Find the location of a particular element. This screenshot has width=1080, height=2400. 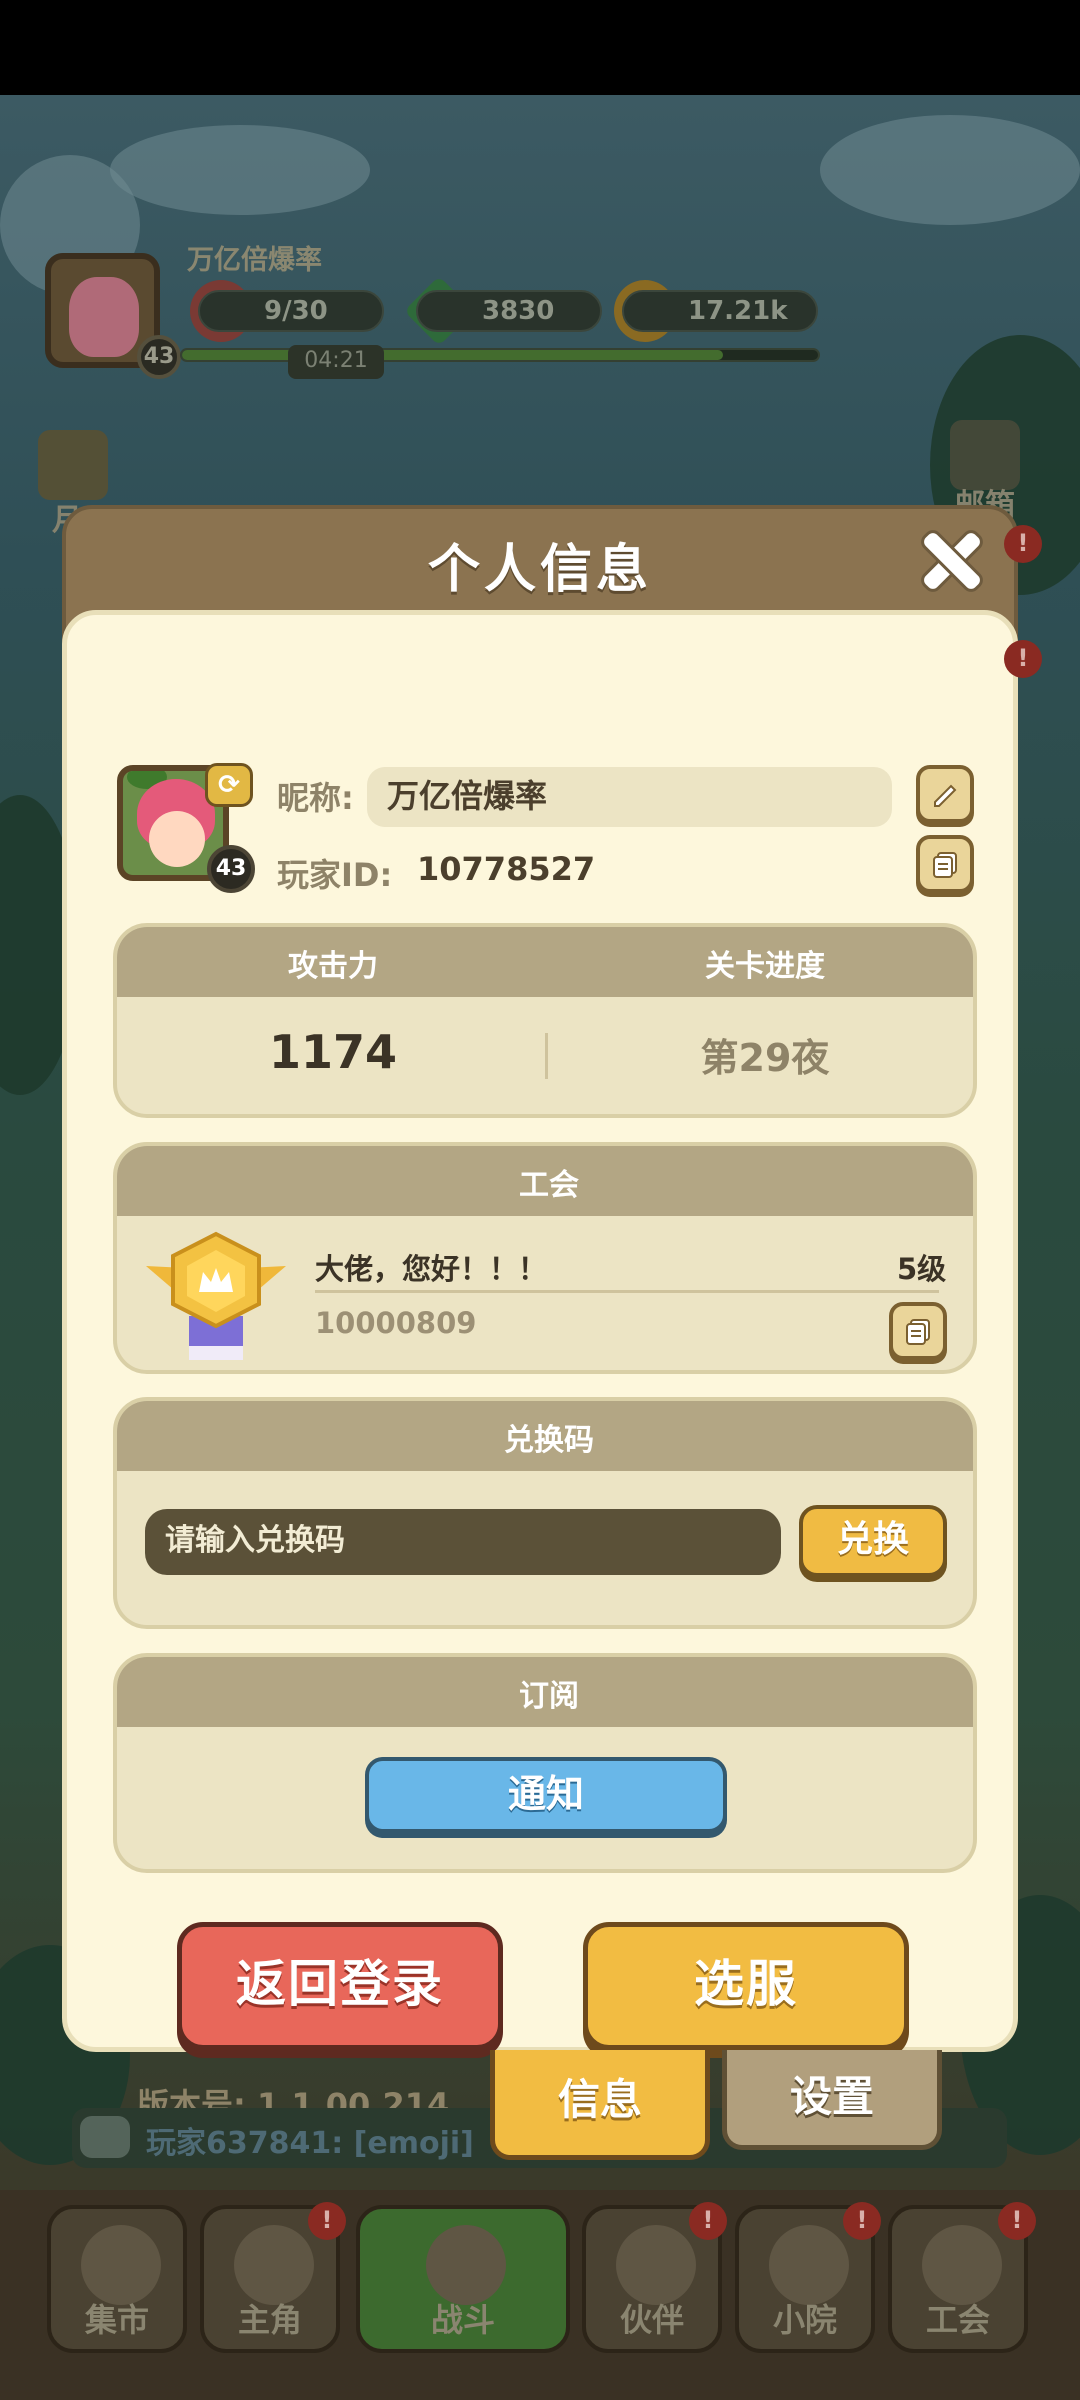

pencil-icon is located at coordinates (945, 795).